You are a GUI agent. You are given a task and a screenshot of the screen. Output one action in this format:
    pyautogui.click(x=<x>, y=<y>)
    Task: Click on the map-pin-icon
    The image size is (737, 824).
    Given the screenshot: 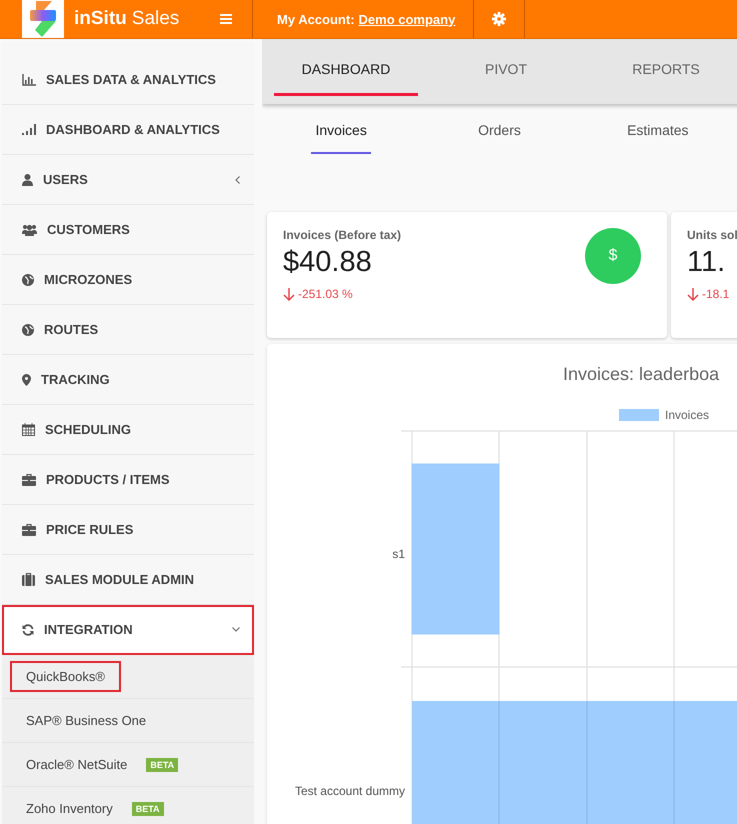 What is the action you would take?
    pyautogui.click(x=26, y=380)
    